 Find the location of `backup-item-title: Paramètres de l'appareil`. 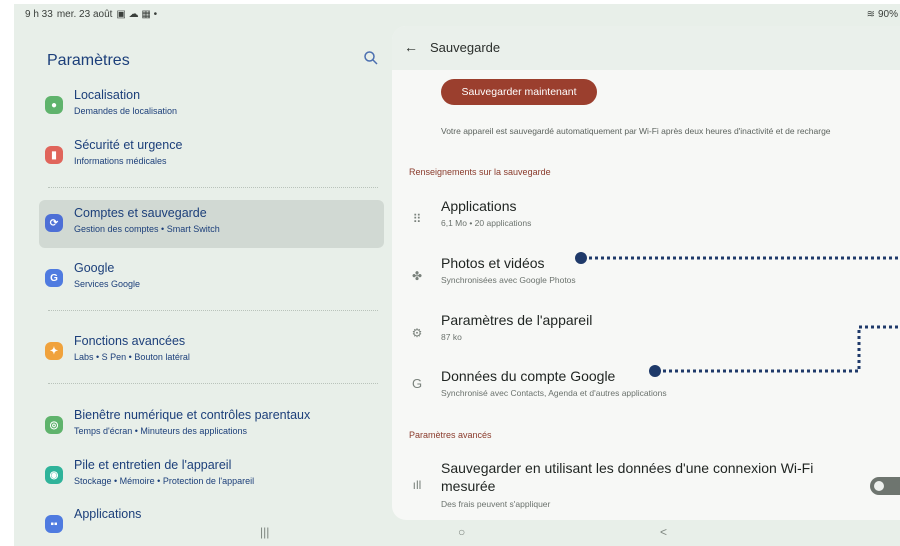

backup-item-title: Paramètres de l'appareil is located at coordinates (517, 320).